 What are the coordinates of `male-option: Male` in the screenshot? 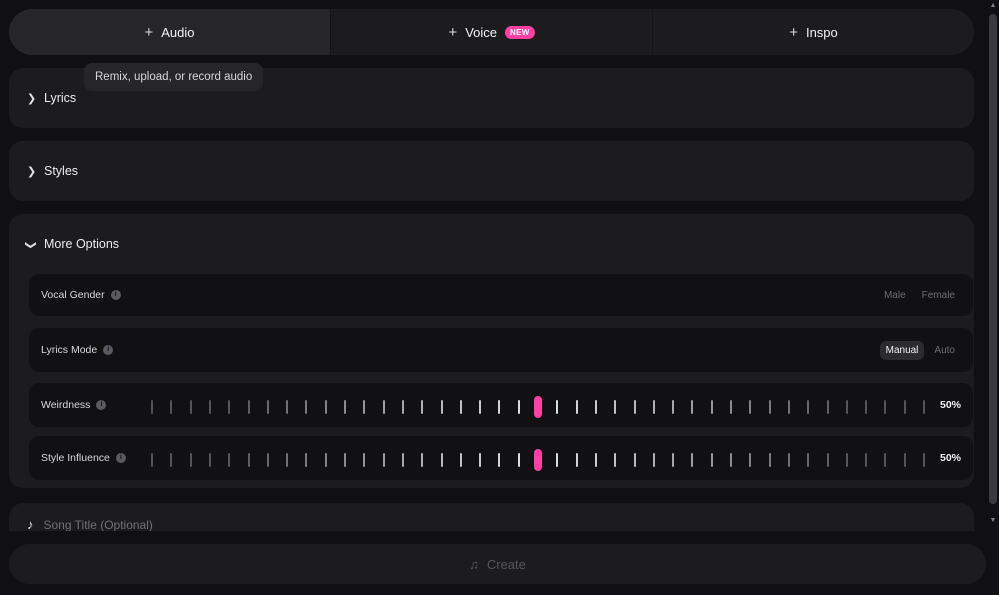 It's located at (895, 295).